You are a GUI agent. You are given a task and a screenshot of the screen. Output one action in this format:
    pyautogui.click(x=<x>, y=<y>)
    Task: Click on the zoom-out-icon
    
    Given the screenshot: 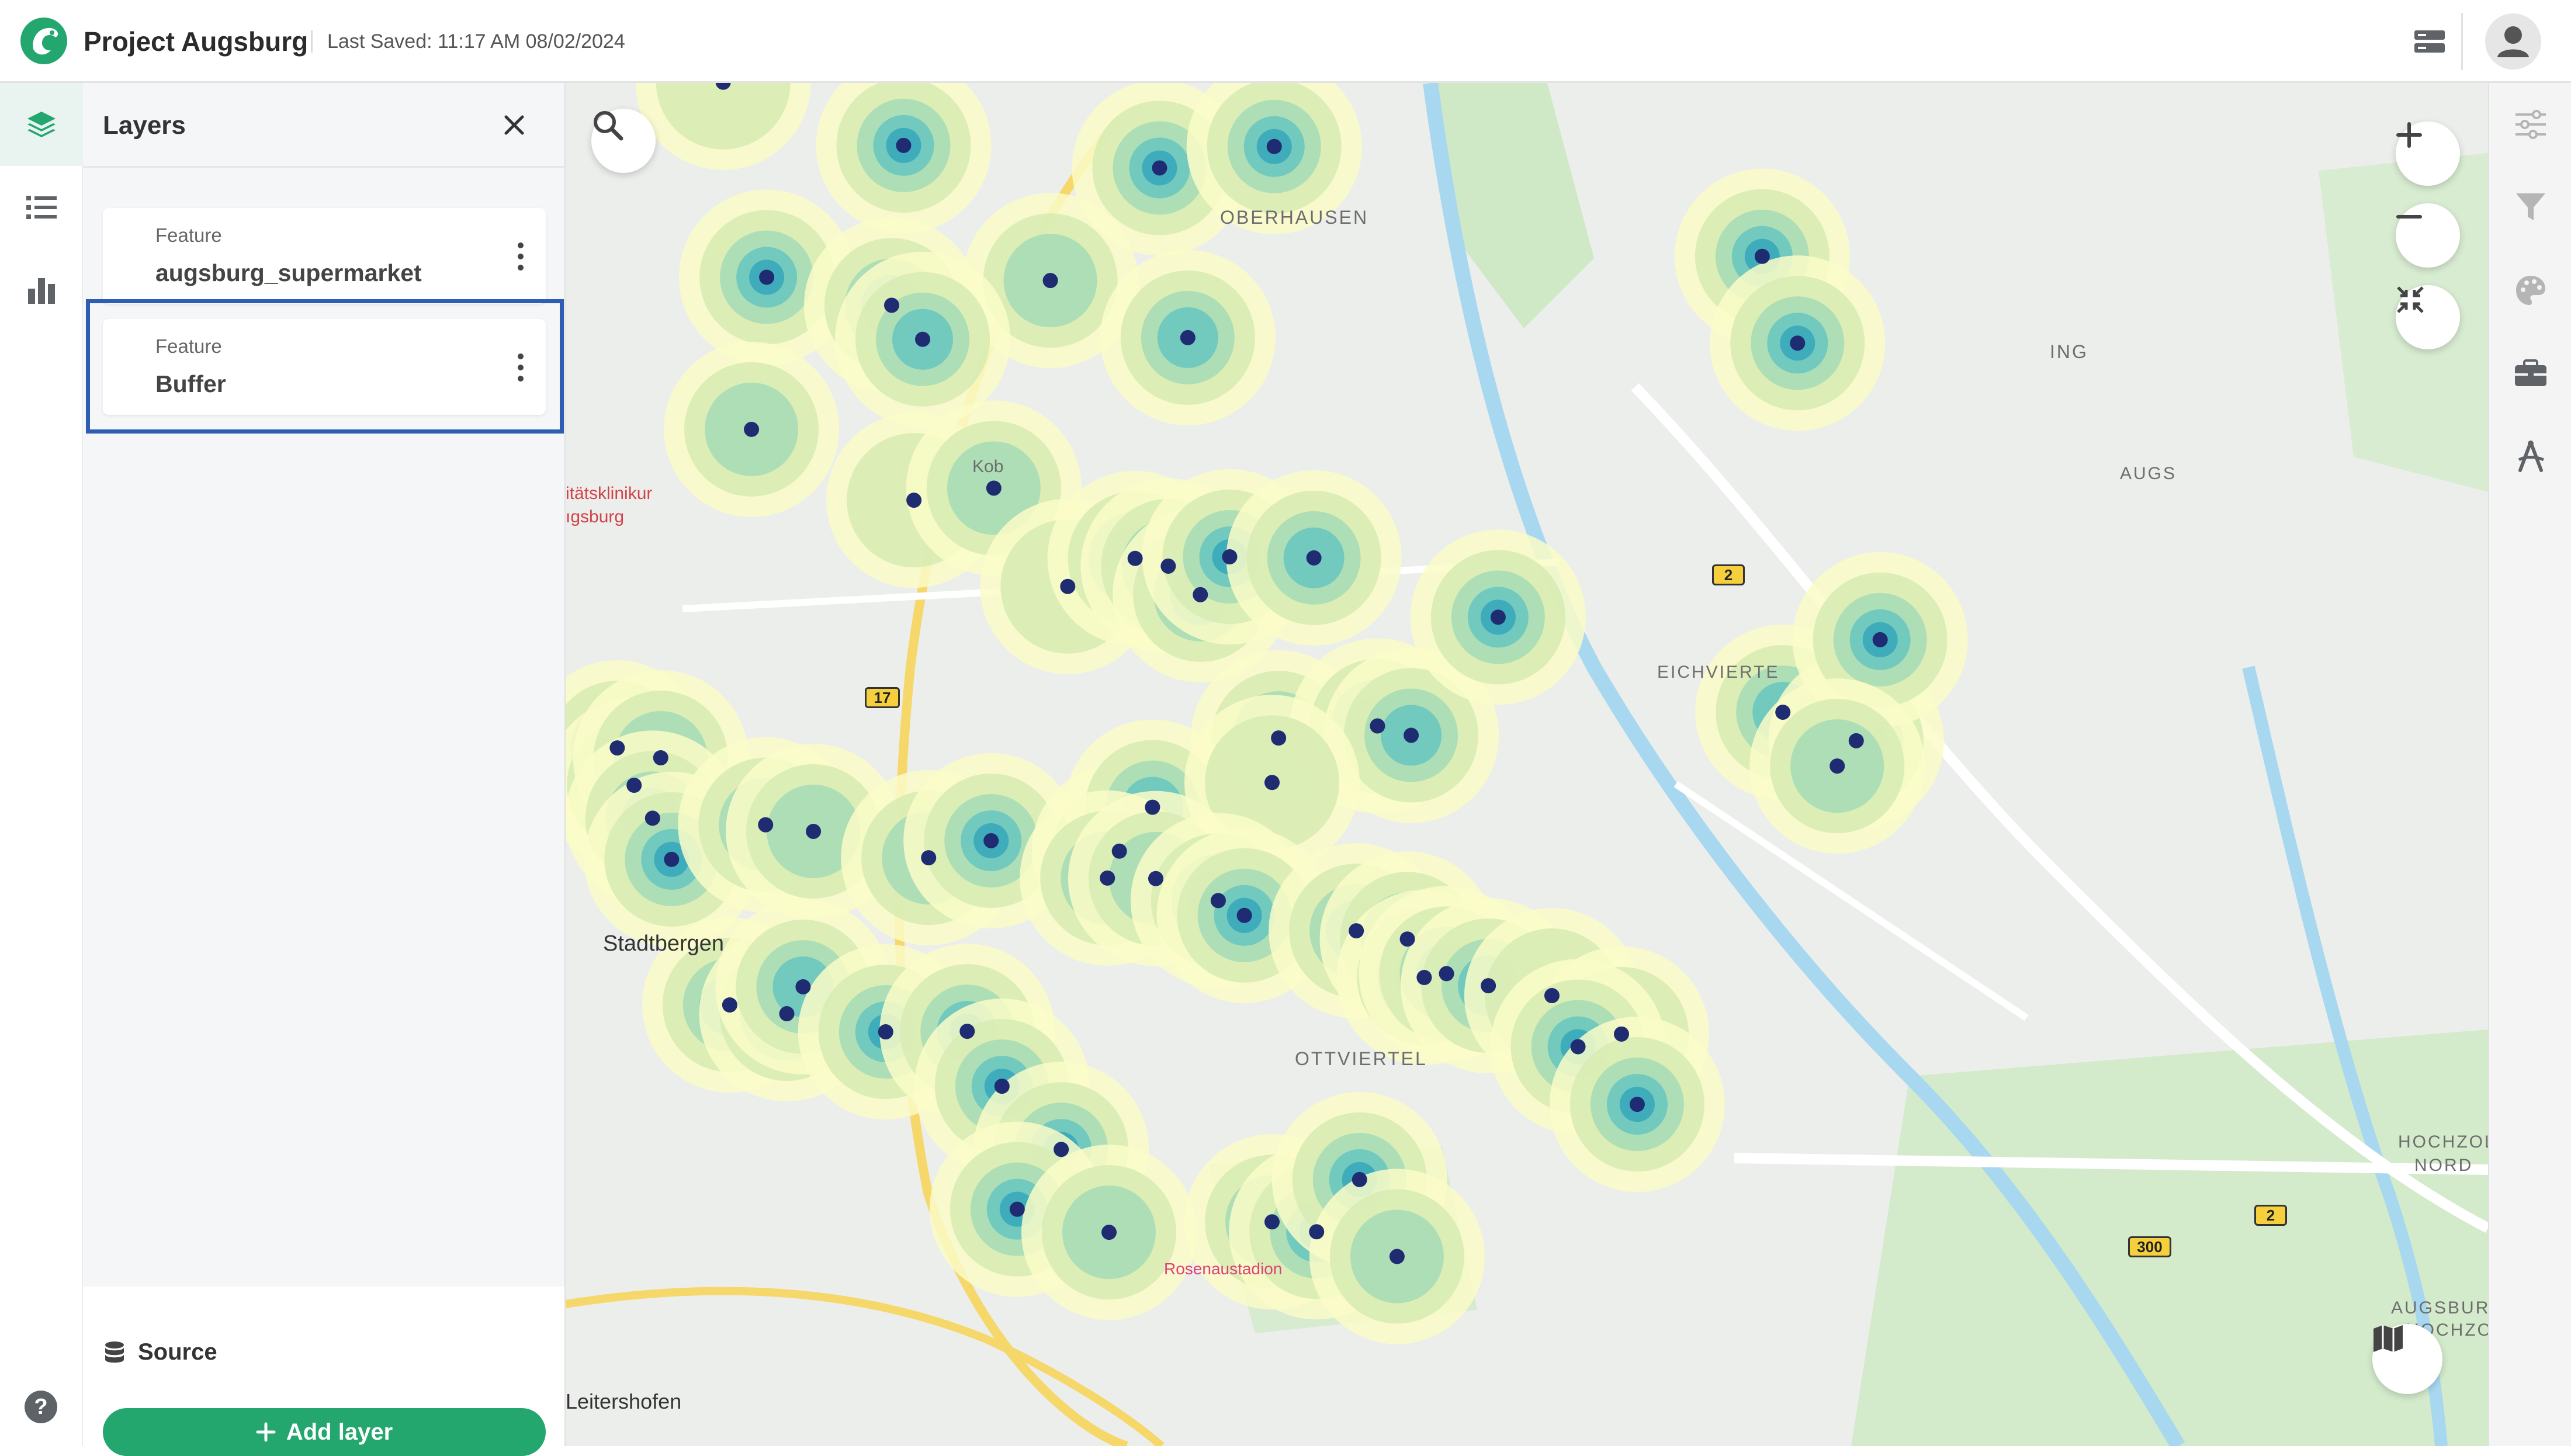 What is the action you would take?
    pyautogui.click(x=2409, y=217)
    